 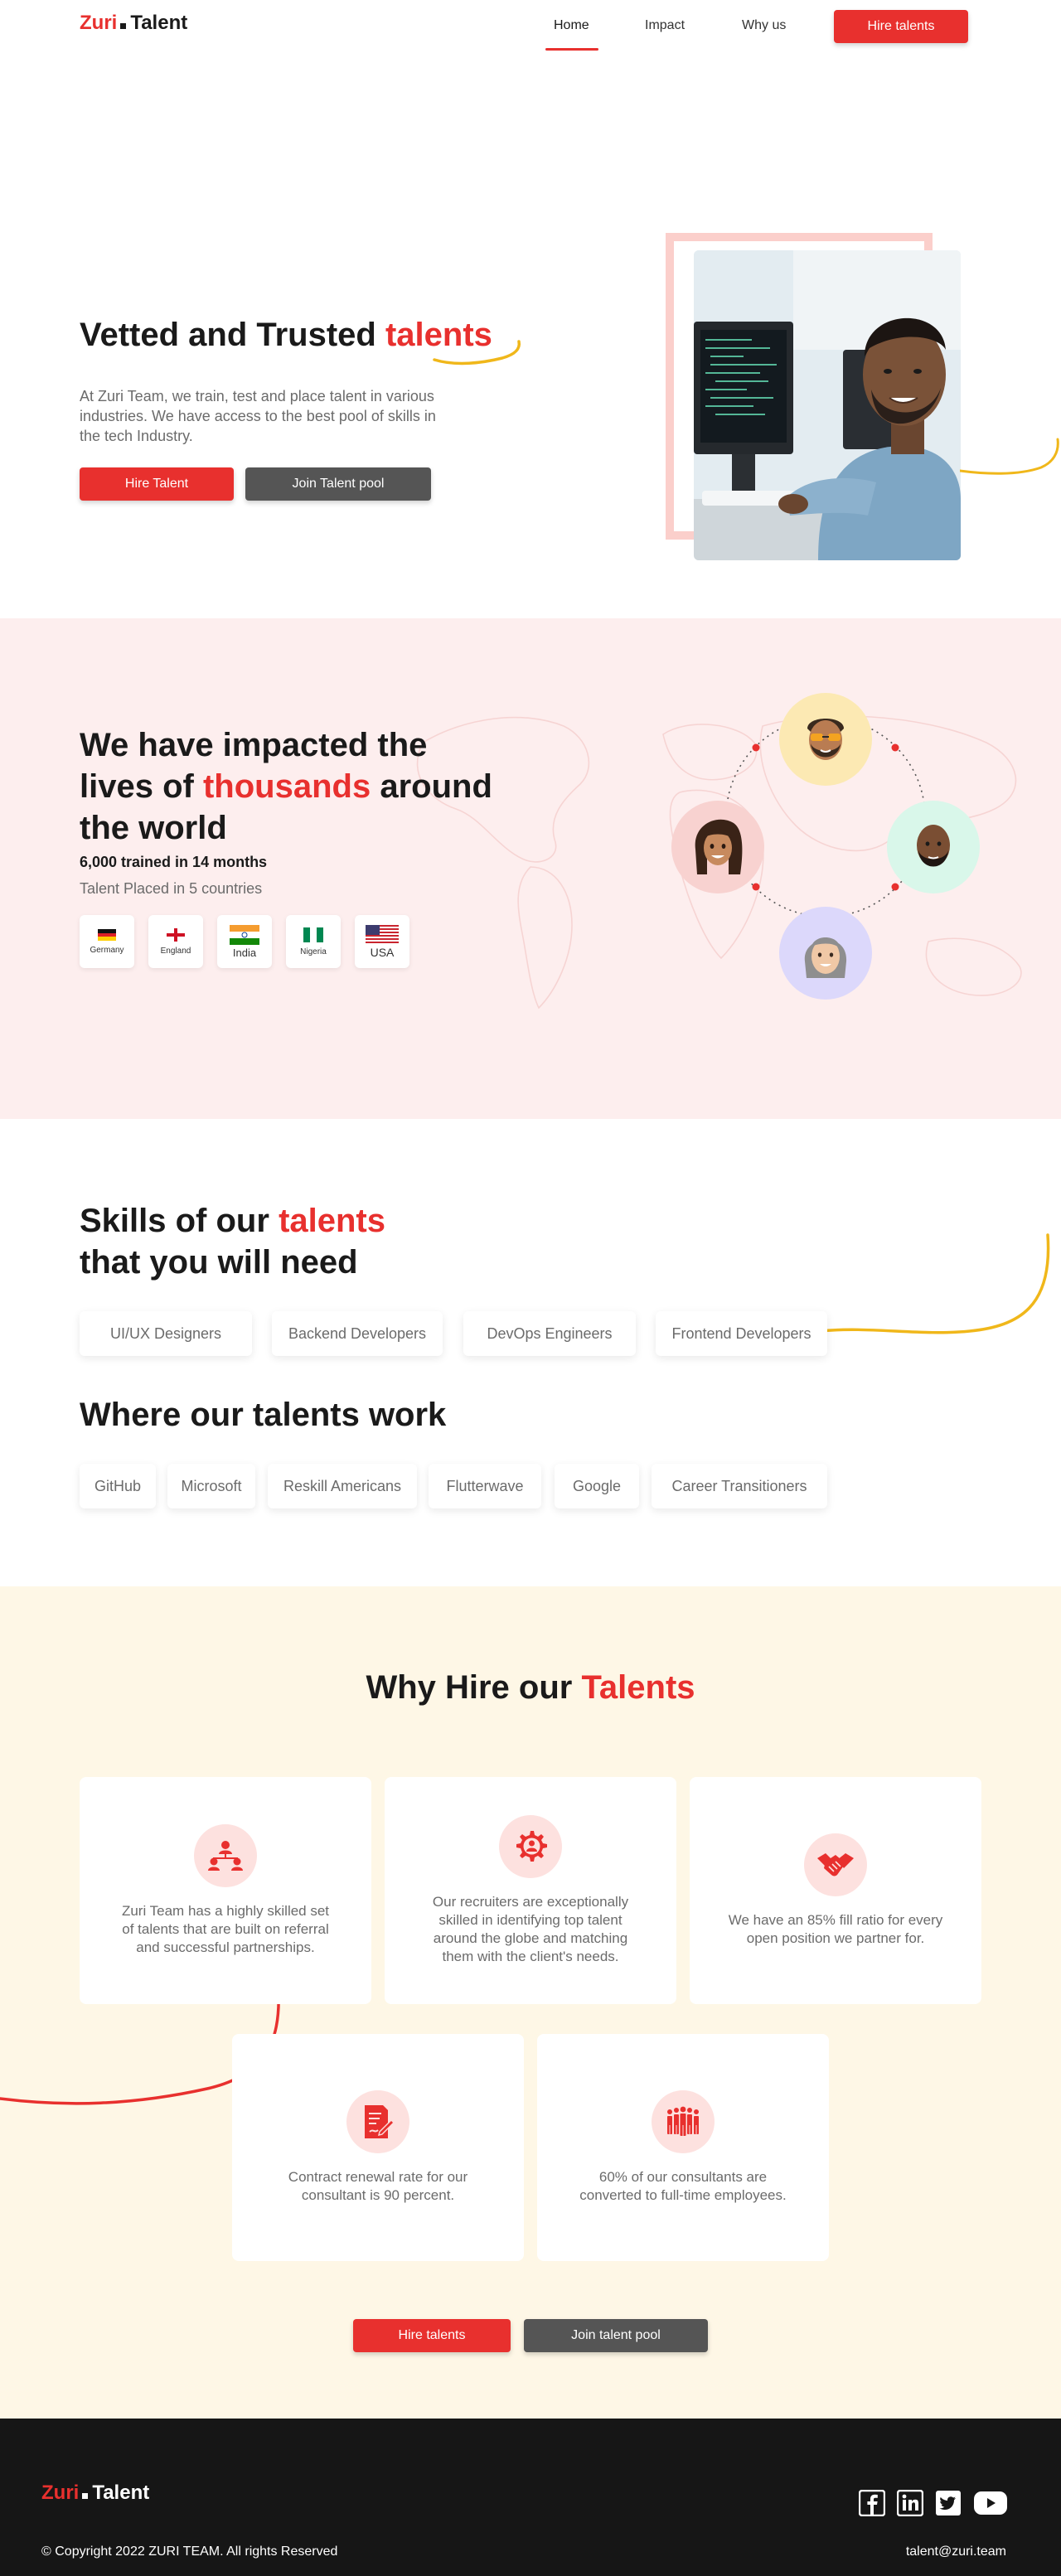 I want to click on impact-title-line2-pre: lives of, so click(x=137, y=786).